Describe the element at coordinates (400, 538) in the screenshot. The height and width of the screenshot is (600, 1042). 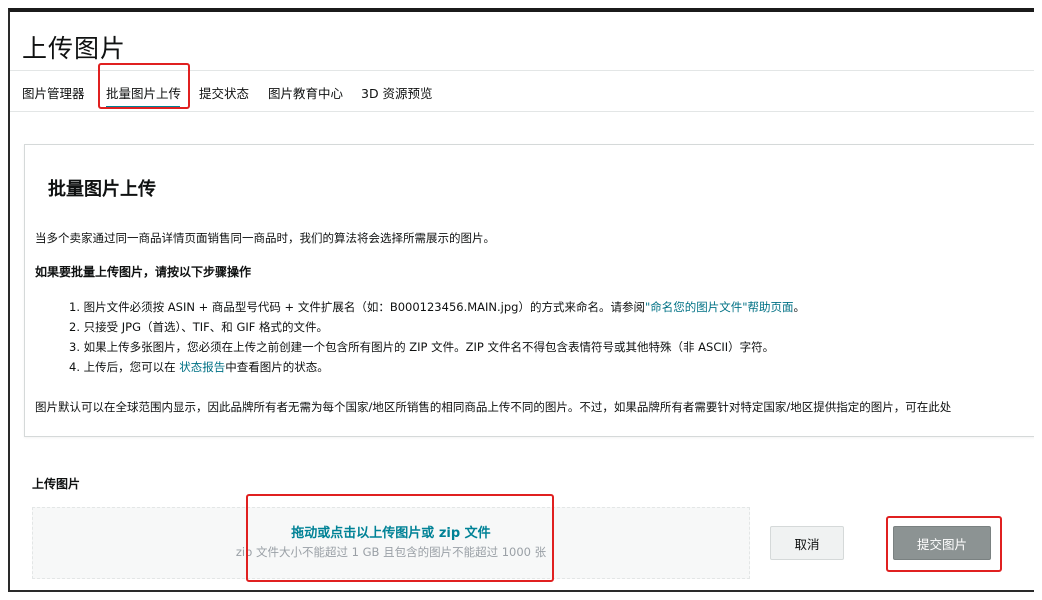
I see `highlight-box-dropzone` at that location.